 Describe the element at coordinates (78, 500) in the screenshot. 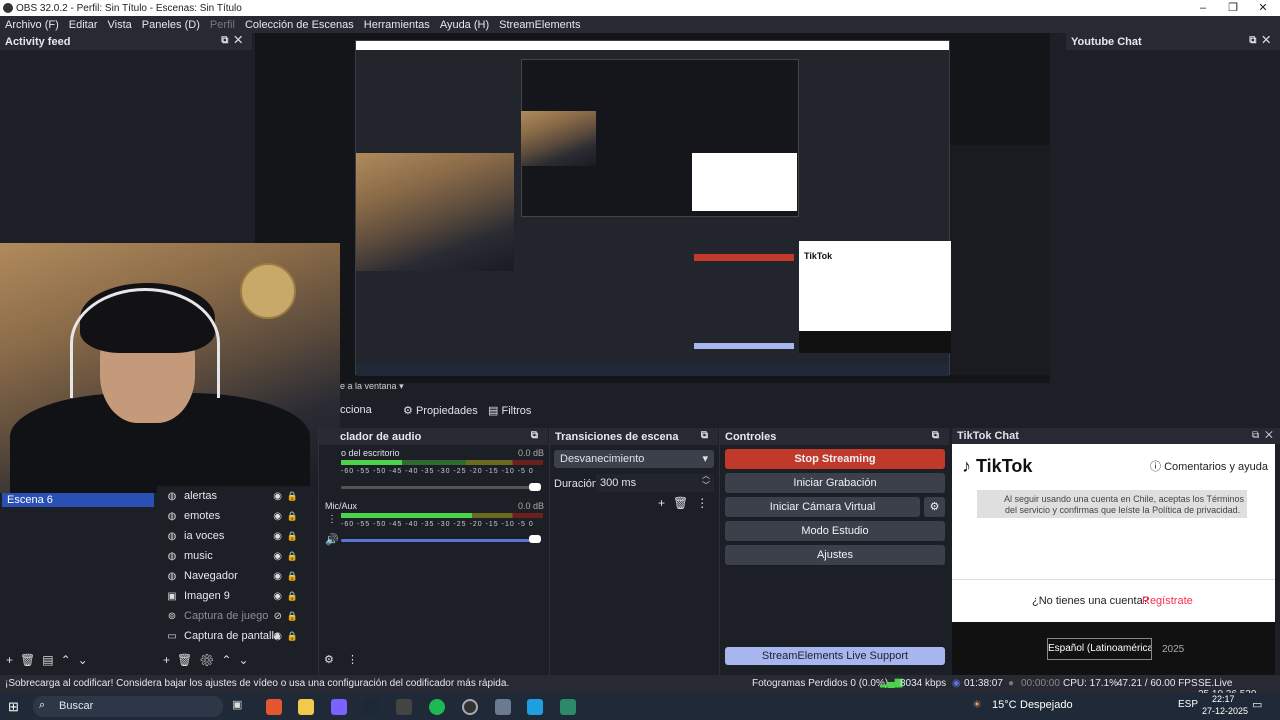

I see `scene-item-selected: Escena 6` at that location.